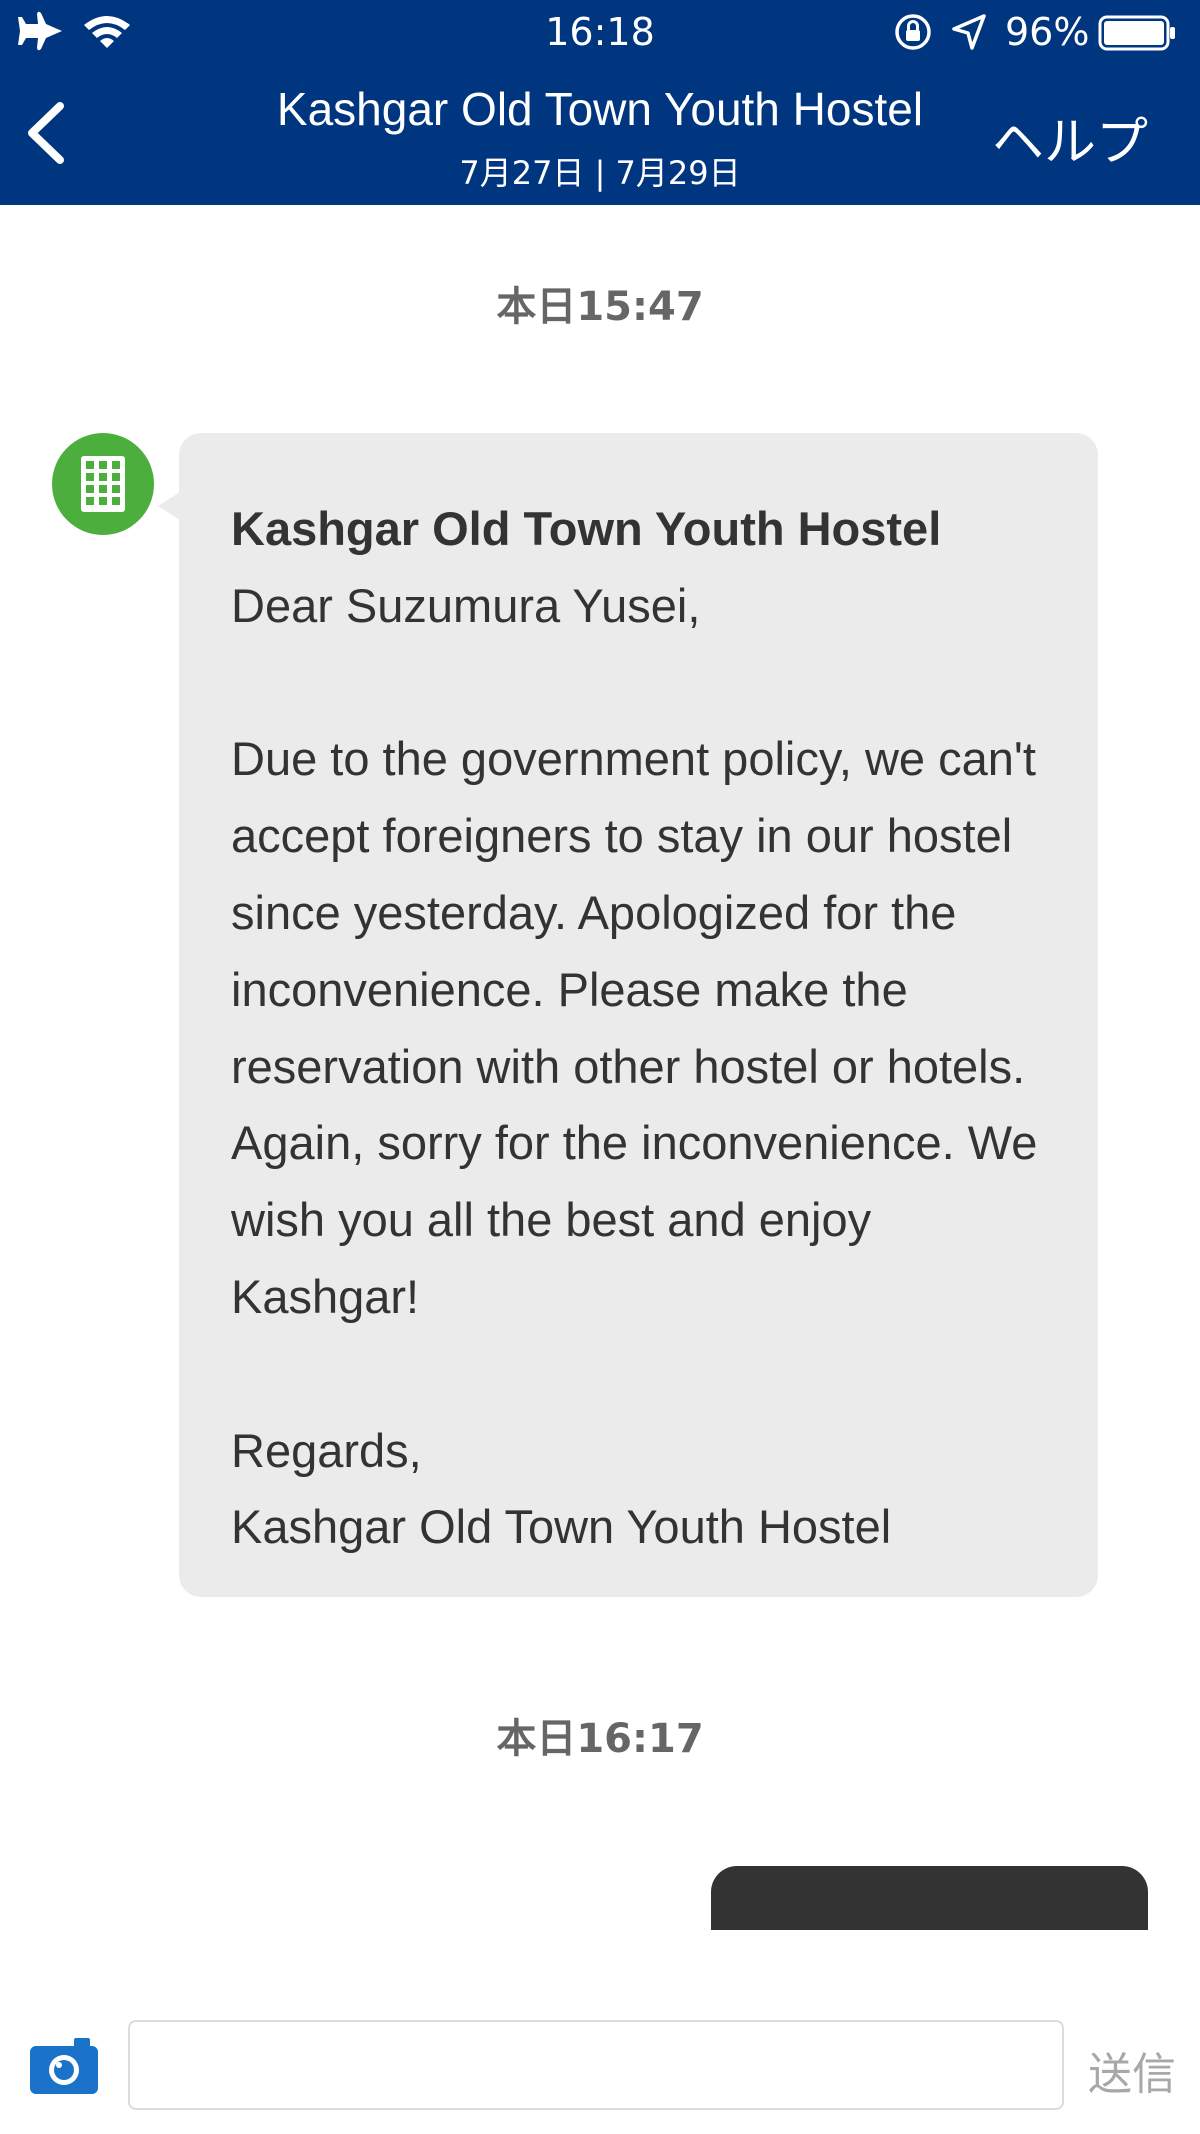  Describe the element at coordinates (586, 528) in the screenshot. I see `message-sender: Kashgar Old Town Youth Hostel` at that location.